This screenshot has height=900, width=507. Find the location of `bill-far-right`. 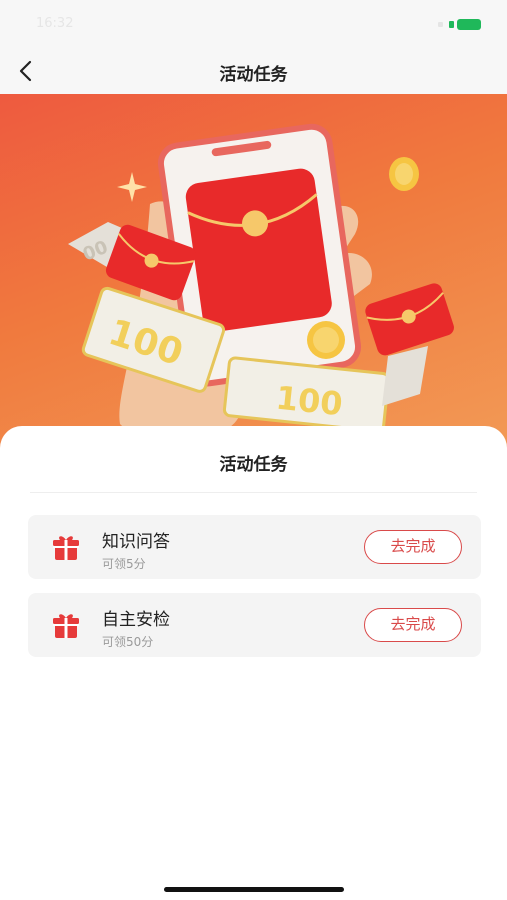

bill-far-right is located at coordinates (405, 376).